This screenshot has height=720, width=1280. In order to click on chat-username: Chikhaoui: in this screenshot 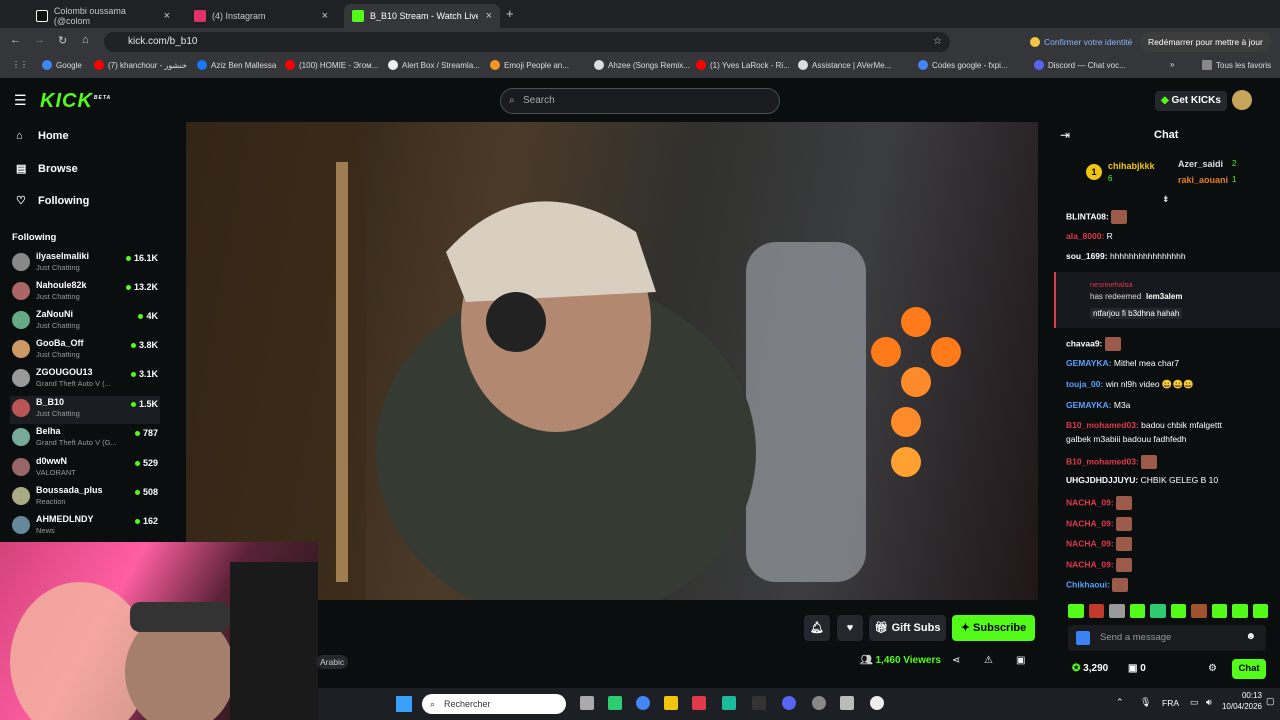, I will do `click(1088, 584)`.